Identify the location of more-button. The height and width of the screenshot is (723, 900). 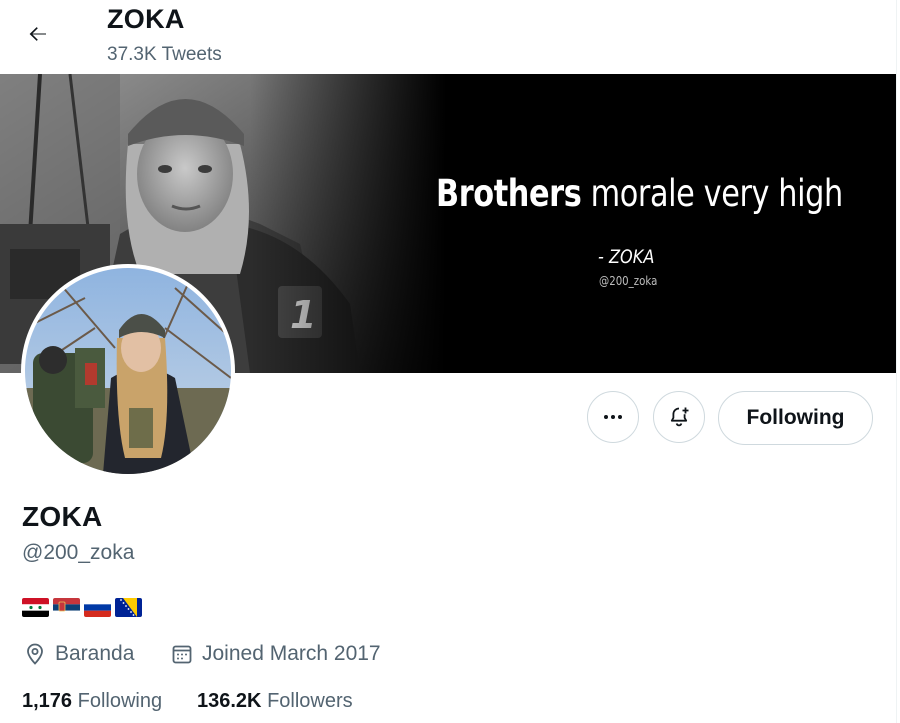
(613, 417).